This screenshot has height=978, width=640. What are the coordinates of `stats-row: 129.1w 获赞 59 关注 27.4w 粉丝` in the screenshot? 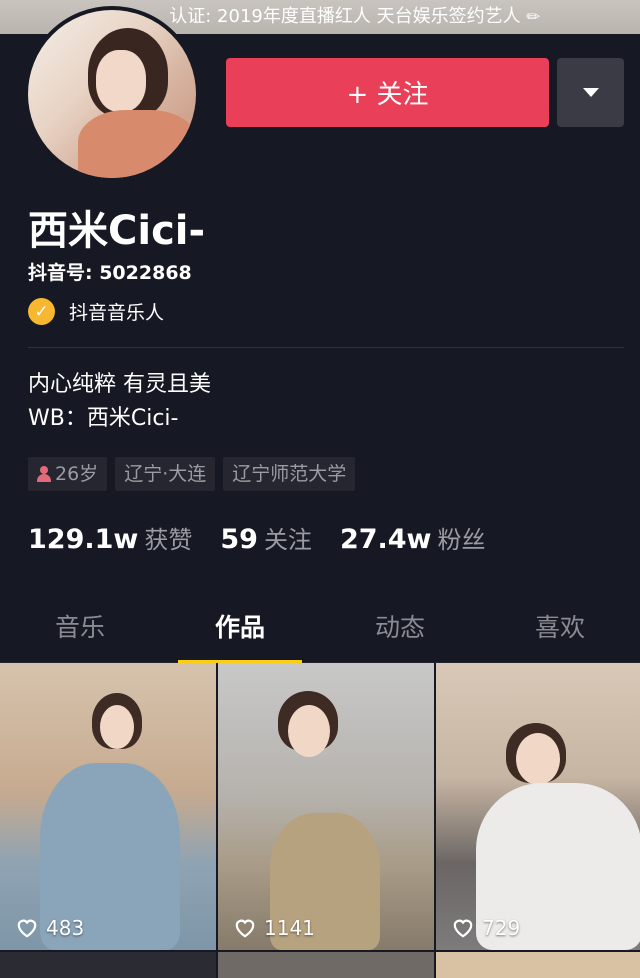 It's located at (271, 537).